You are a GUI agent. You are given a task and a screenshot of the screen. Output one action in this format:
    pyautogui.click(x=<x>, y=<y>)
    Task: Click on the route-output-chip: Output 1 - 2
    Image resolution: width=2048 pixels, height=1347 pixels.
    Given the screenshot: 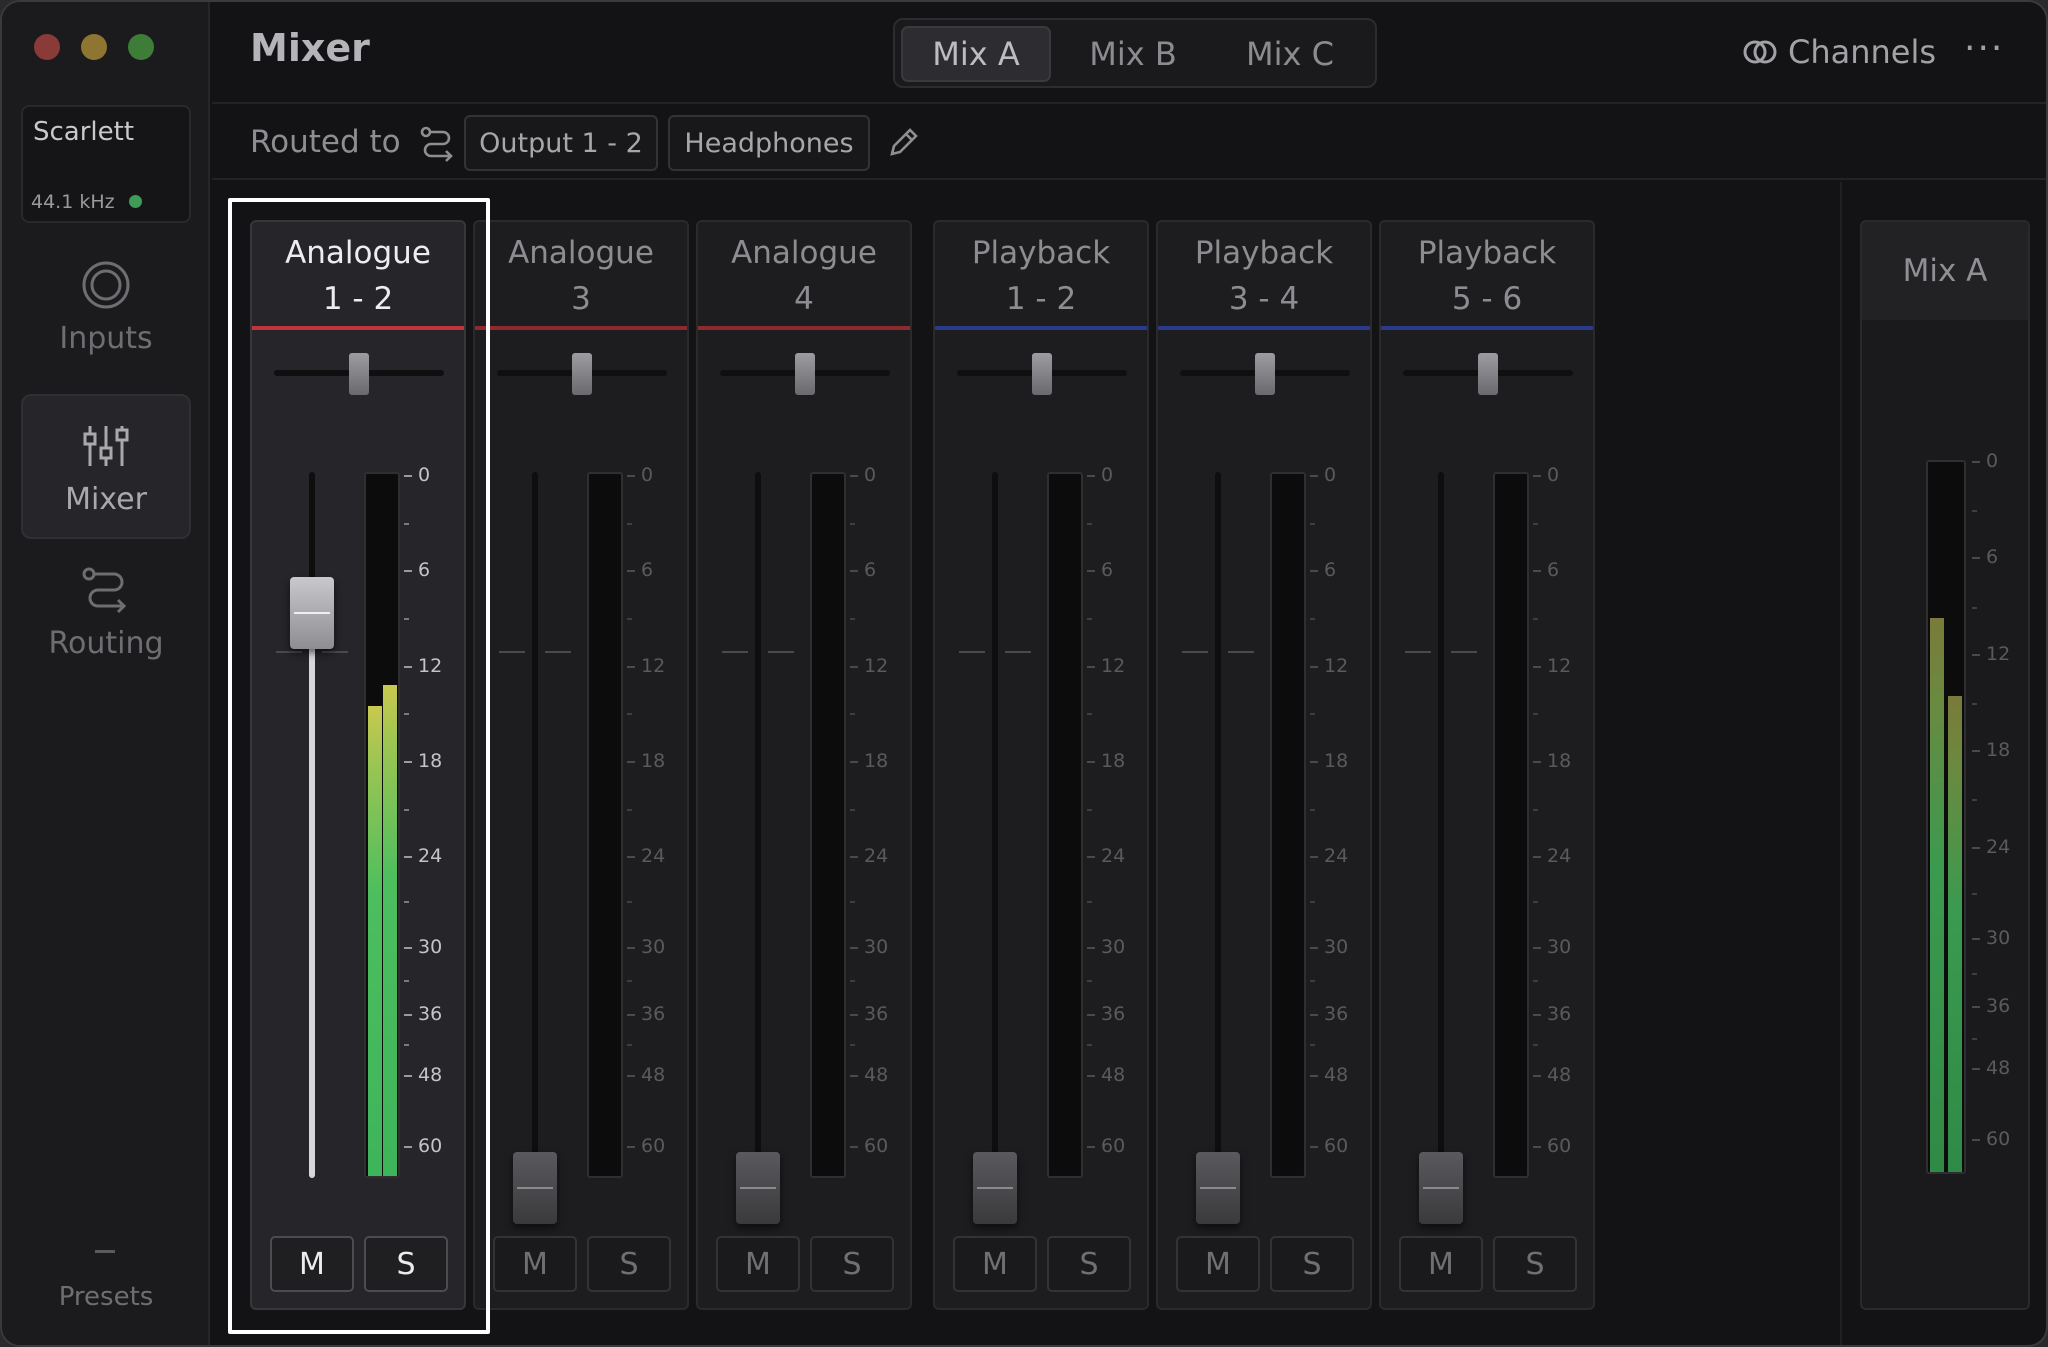 What is the action you would take?
    pyautogui.click(x=561, y=143)
    